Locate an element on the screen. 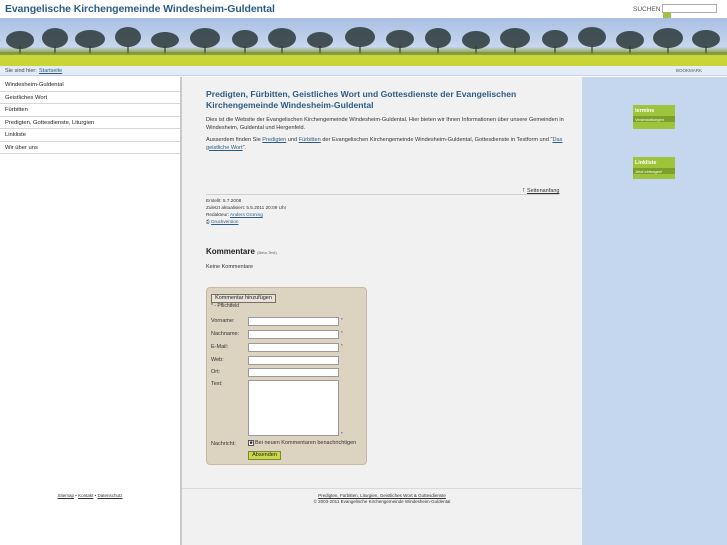 Image resolution: width=727 pixels, height=545 pixels. teaser-title: termine is located at coordinates (654, 109).